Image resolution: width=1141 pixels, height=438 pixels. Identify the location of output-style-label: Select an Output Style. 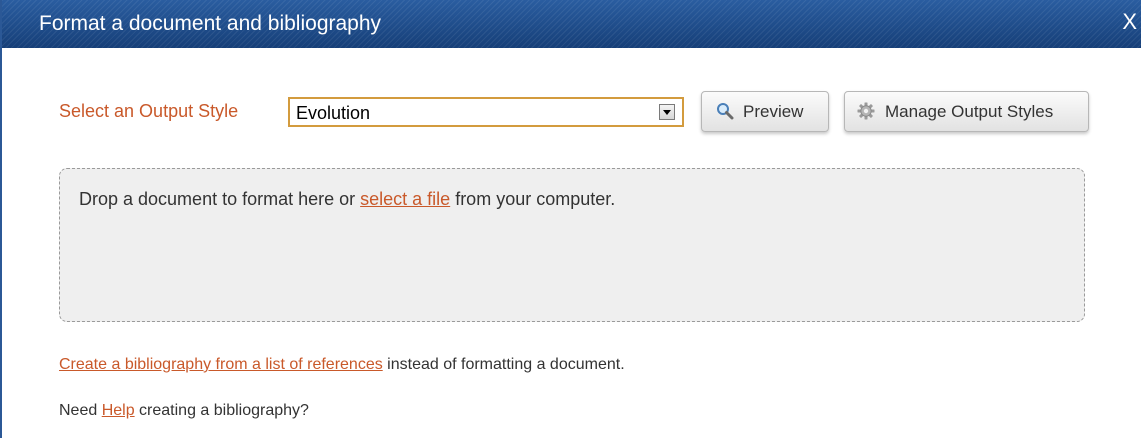
(149, 111).